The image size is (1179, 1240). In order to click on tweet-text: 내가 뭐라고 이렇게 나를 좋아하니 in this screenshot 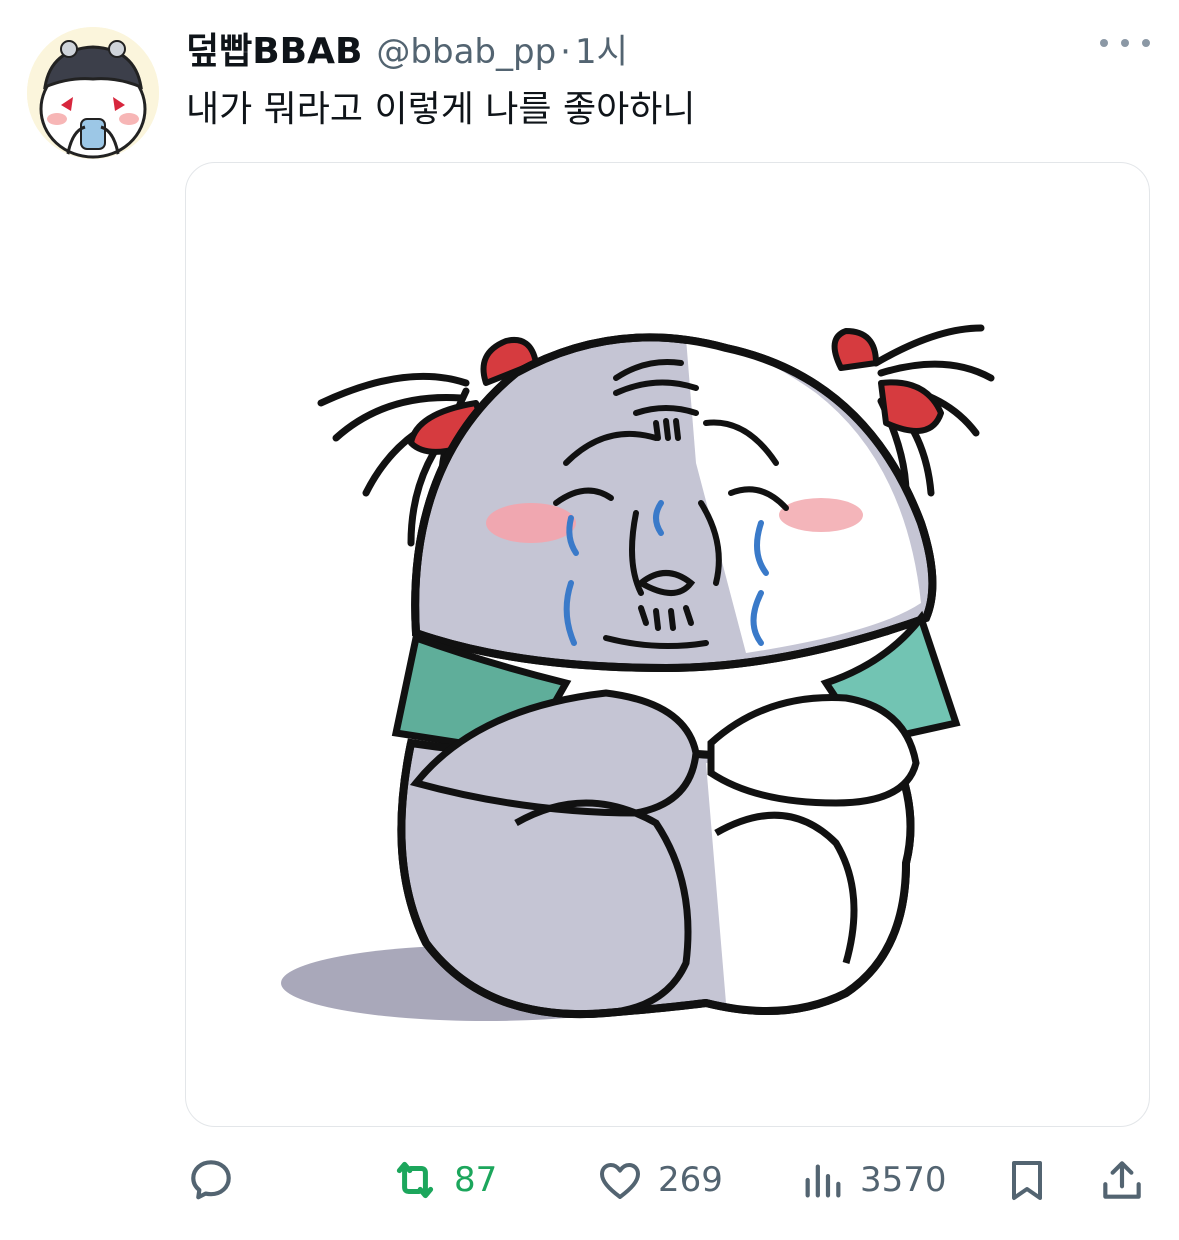, I will do `click(441, 109)`.